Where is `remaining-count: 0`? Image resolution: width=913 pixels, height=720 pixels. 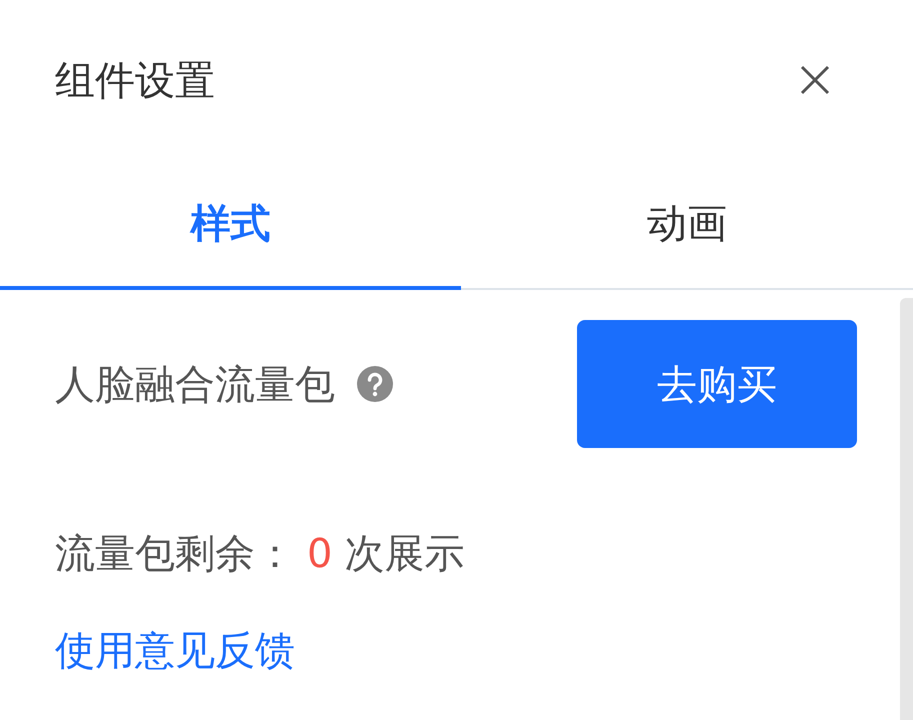 remaining-count: 0 is located at coordinates (319, 553).